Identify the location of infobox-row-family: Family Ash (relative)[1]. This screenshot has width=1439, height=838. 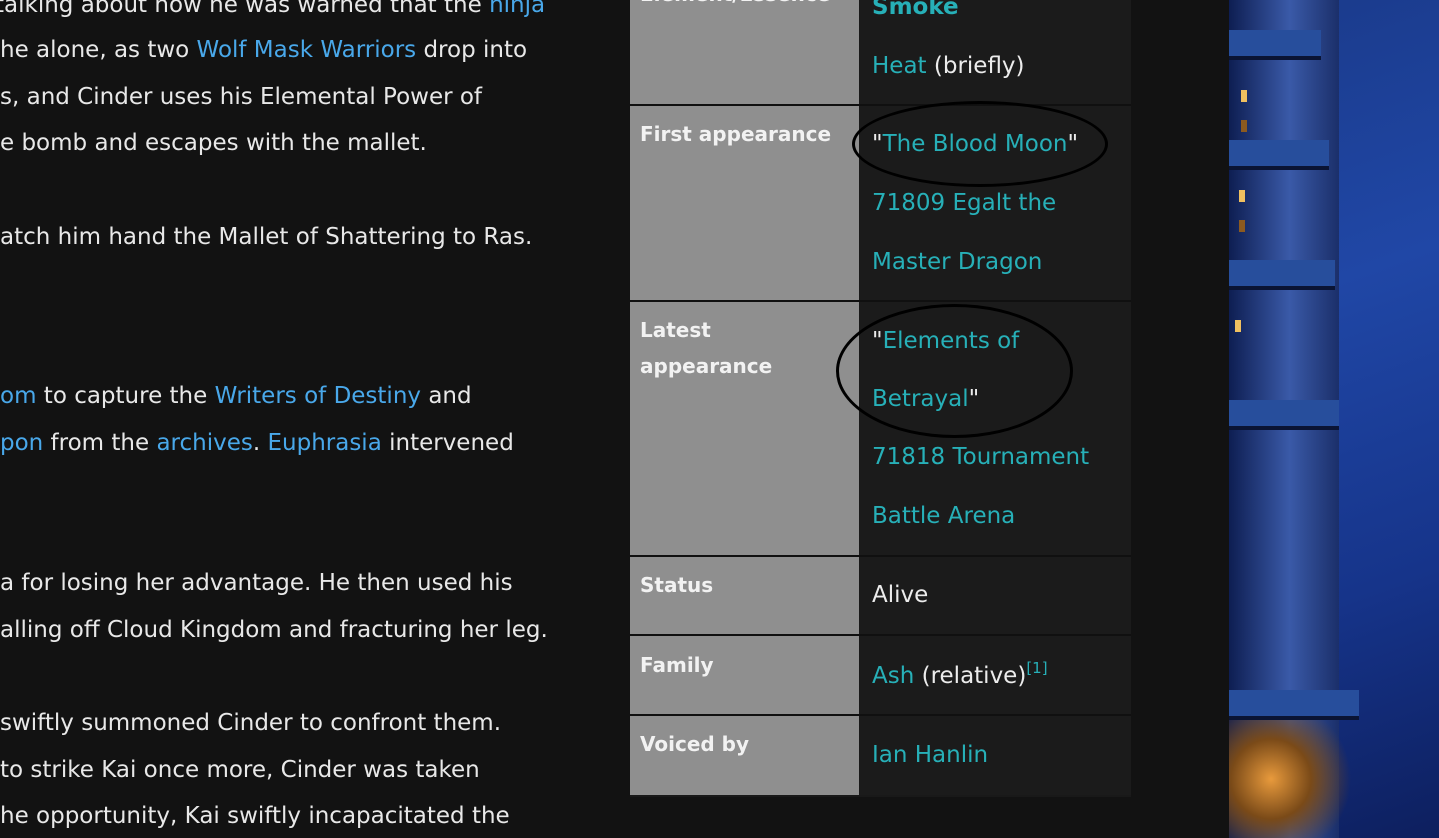
(880, 676).